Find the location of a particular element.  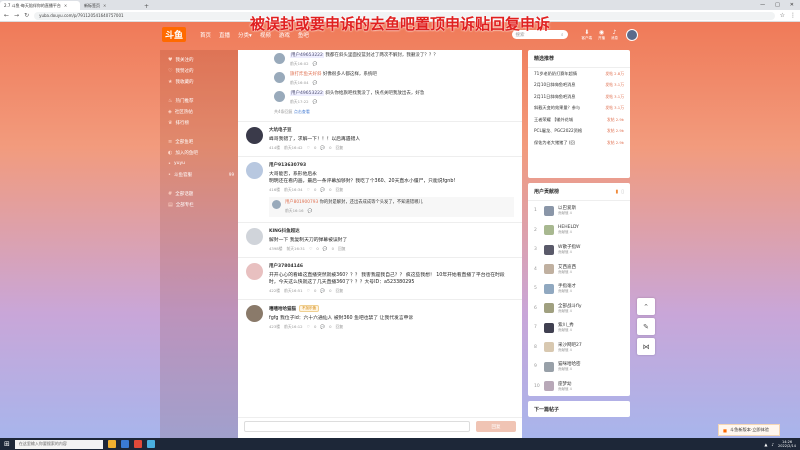

sidebar-item-columns: ▤ 全部专栏 is located at coordinates (199, 204).